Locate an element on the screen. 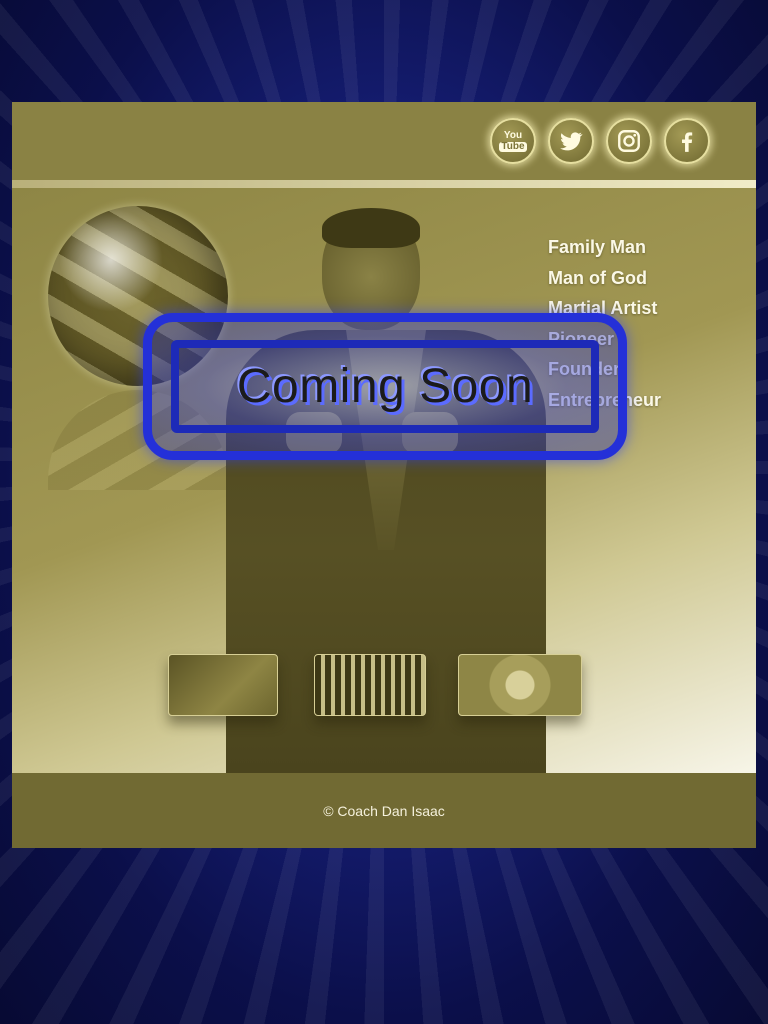 Image resolution: width=768 pixels, height=1024 pixels. copyright-text: © Coach Dan Isaac is located at coordinates (384, 810).